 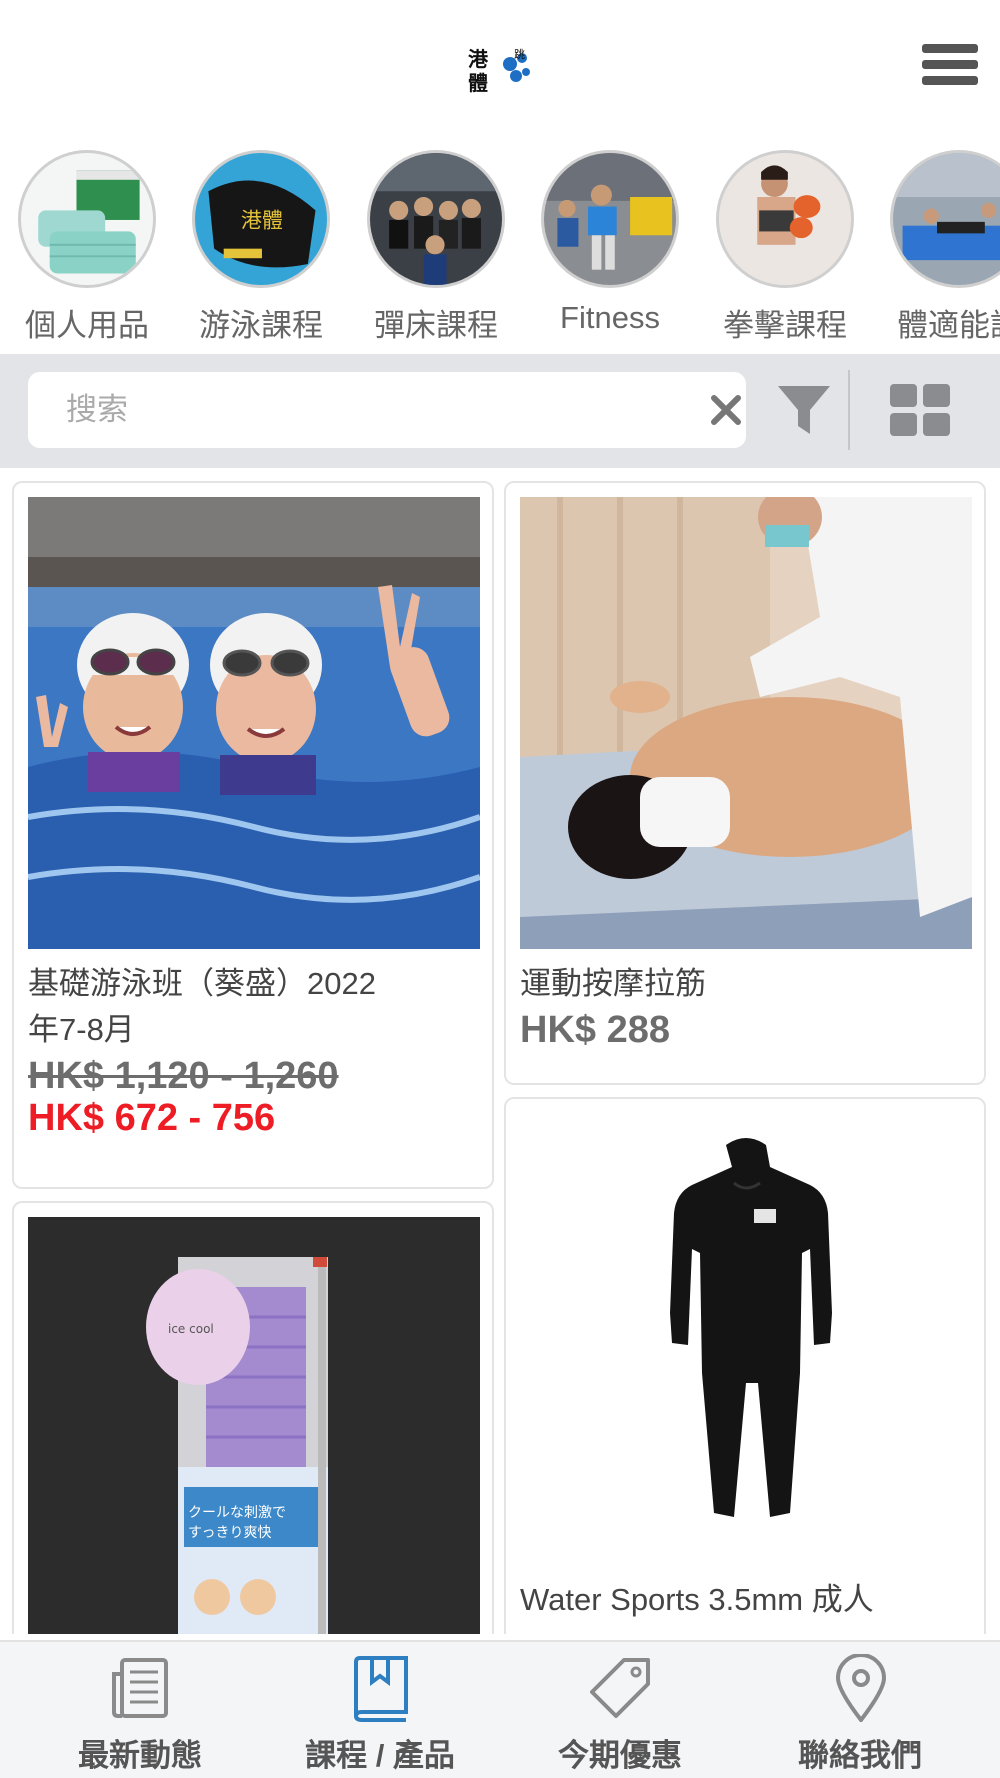 What do you see at coordinates (254, 723) in the screenshot?
I see `swimming-kids-photo` at bounding box center [254, 723].